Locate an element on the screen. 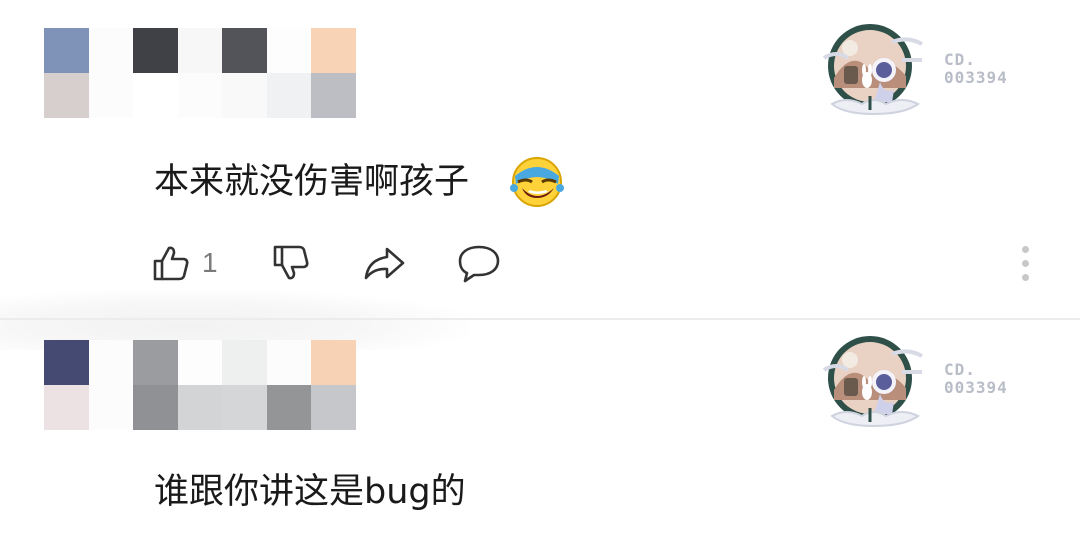 The image size is (1080, 548). dislike-button is located at coordinates (291, 263).